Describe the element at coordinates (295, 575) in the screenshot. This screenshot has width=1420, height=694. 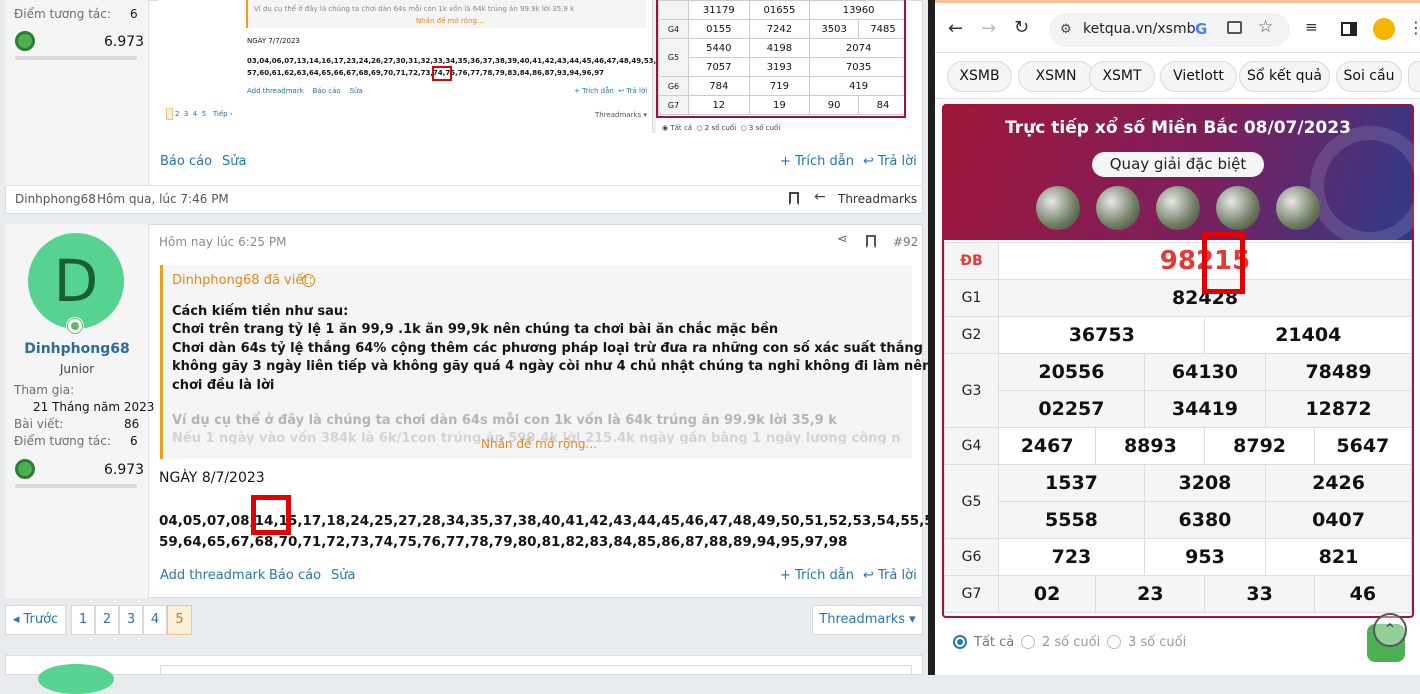
I see `report-link: Báo cáo` at that location.